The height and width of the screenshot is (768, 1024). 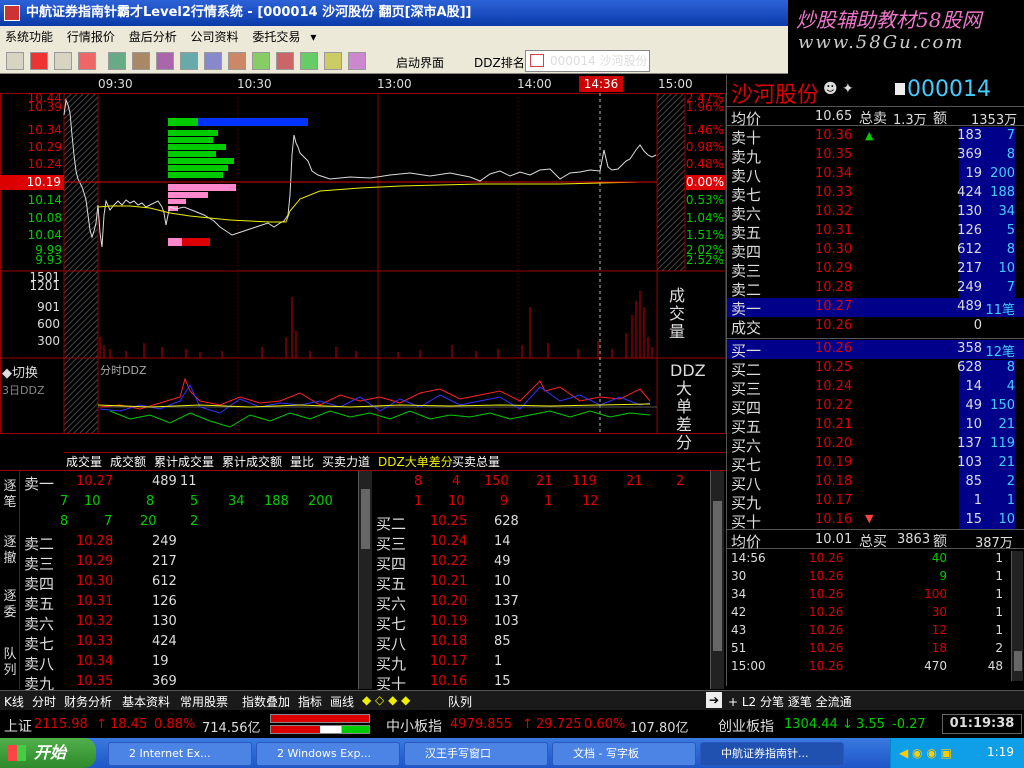 What do you see at coordinates (11, 663) in the screenshot?
I see `side-tab-queue: 队列` at bounding box center [11, 663].